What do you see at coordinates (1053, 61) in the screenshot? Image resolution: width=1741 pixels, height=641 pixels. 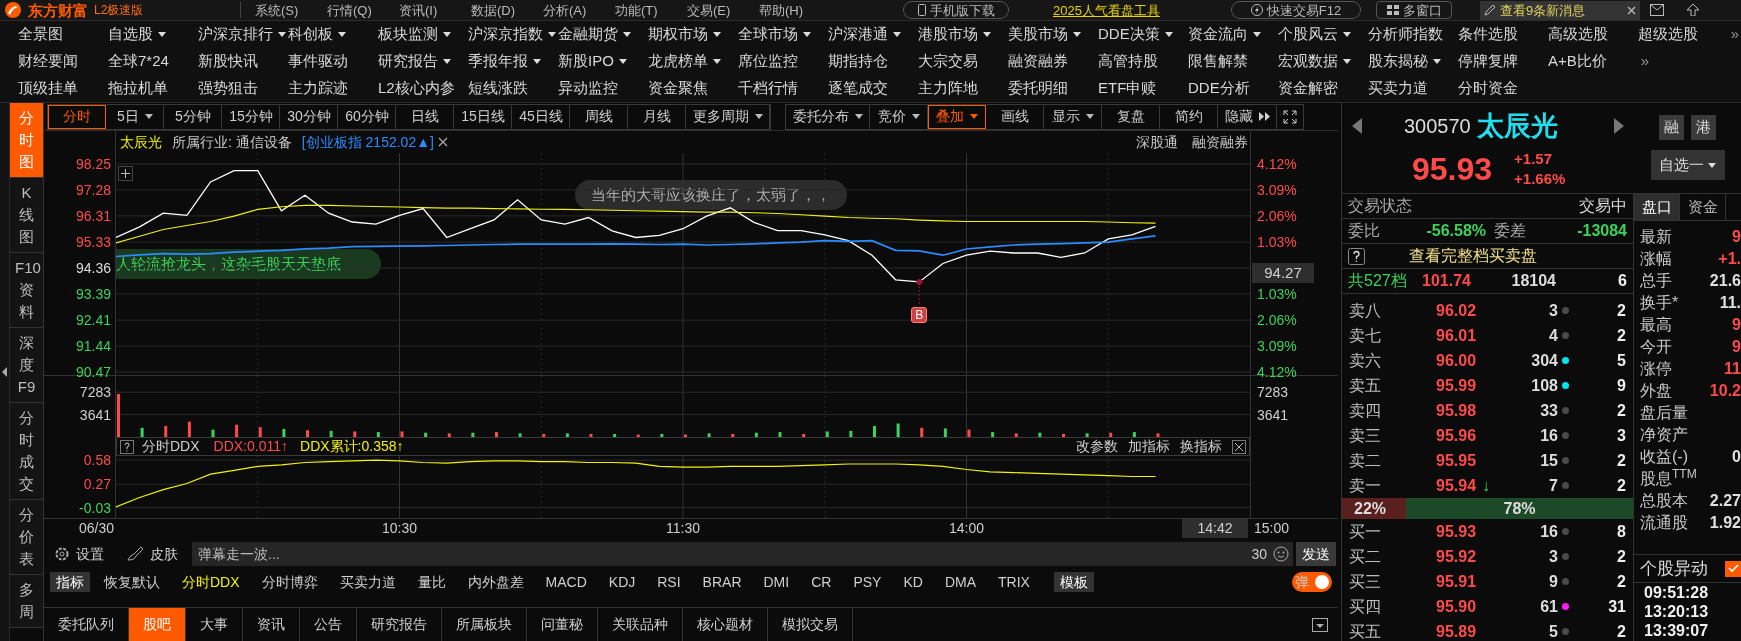 I see `nav-menu-item: 融资融券` at bounding box center [1053, 61].